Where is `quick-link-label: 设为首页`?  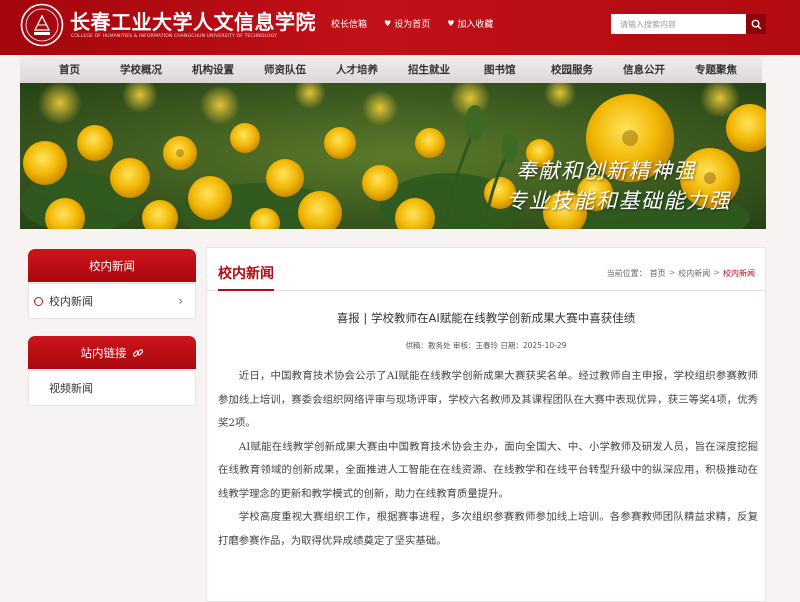 quick-link-label: 设为首页 is located at coordinates (412, 25).